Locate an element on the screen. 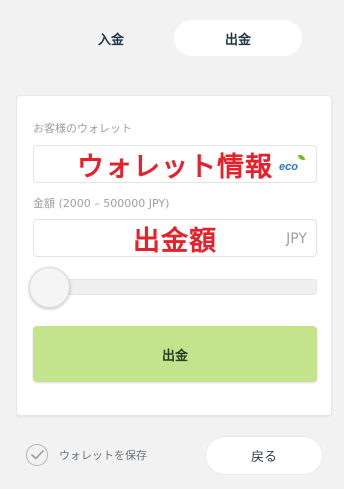 This screenshot has height=489, width=344. save-wallet-checkbox: ウォレットを保存 is located at coordinates (86, 455).